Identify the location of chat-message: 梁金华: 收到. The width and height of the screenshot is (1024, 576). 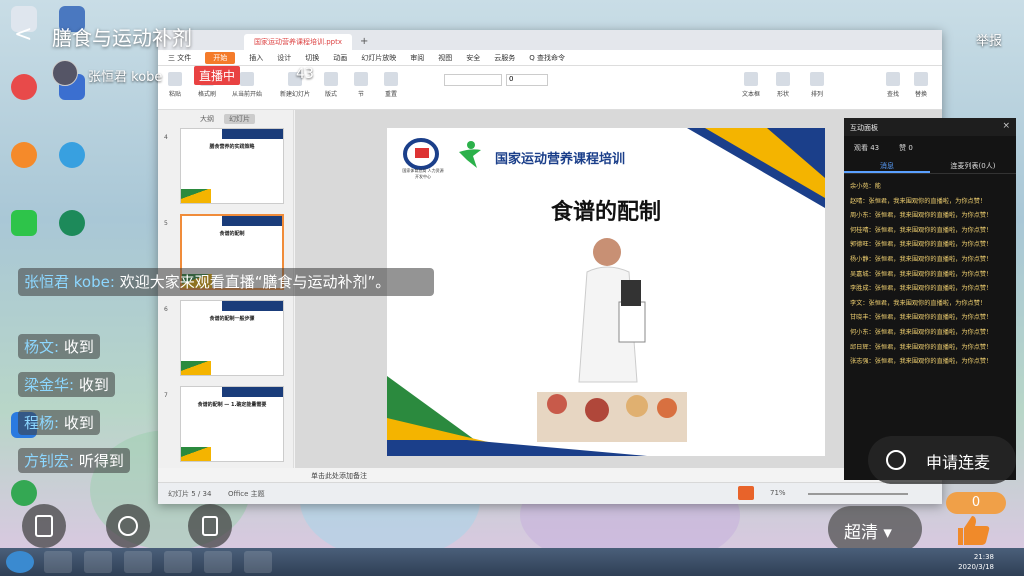
(66, 384).